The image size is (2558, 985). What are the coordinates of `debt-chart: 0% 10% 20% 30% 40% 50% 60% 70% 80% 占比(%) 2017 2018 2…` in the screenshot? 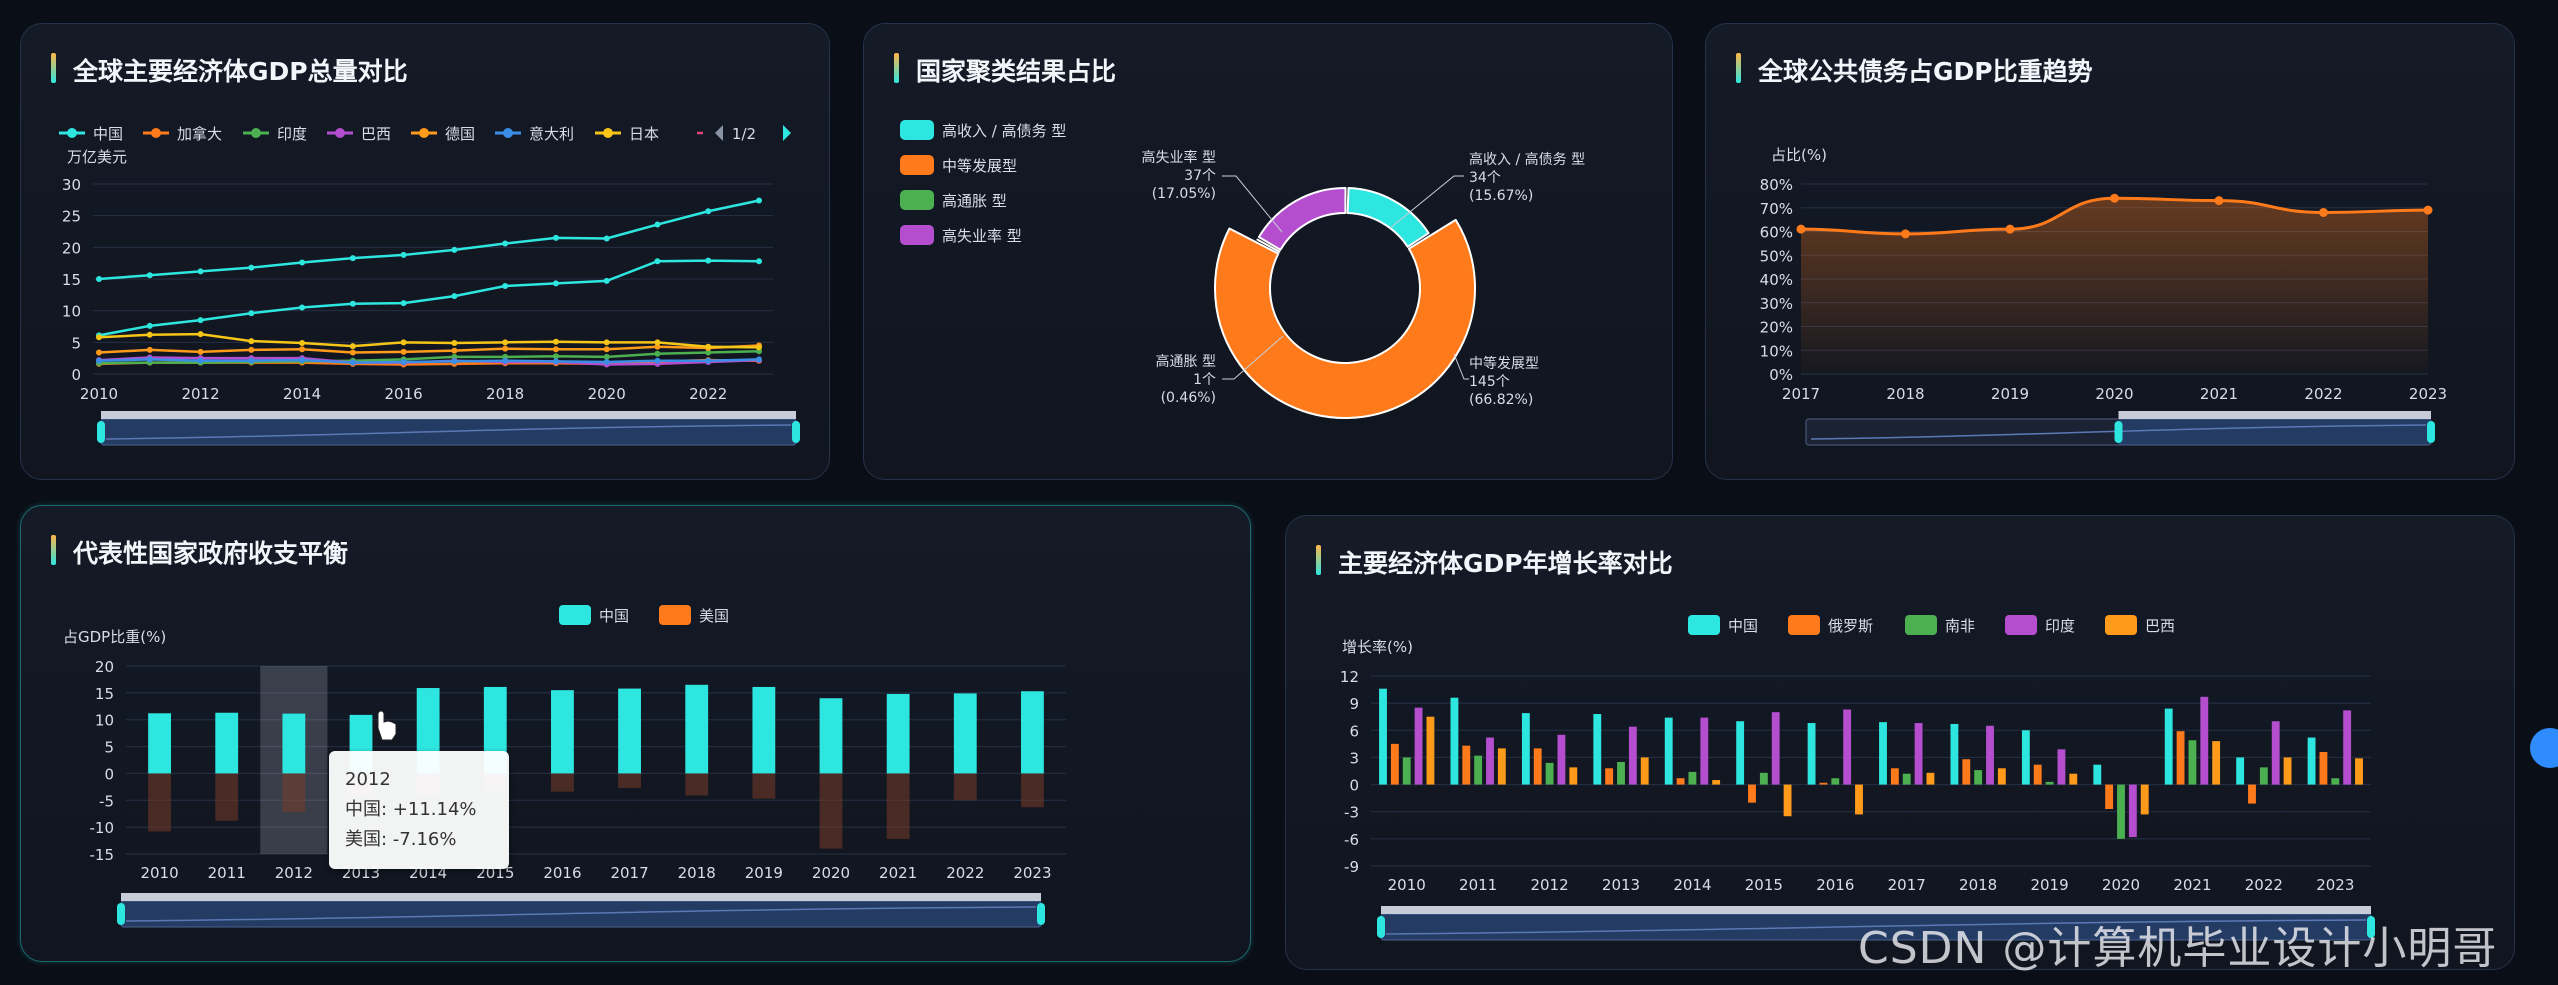 It's located at (2110, 252).